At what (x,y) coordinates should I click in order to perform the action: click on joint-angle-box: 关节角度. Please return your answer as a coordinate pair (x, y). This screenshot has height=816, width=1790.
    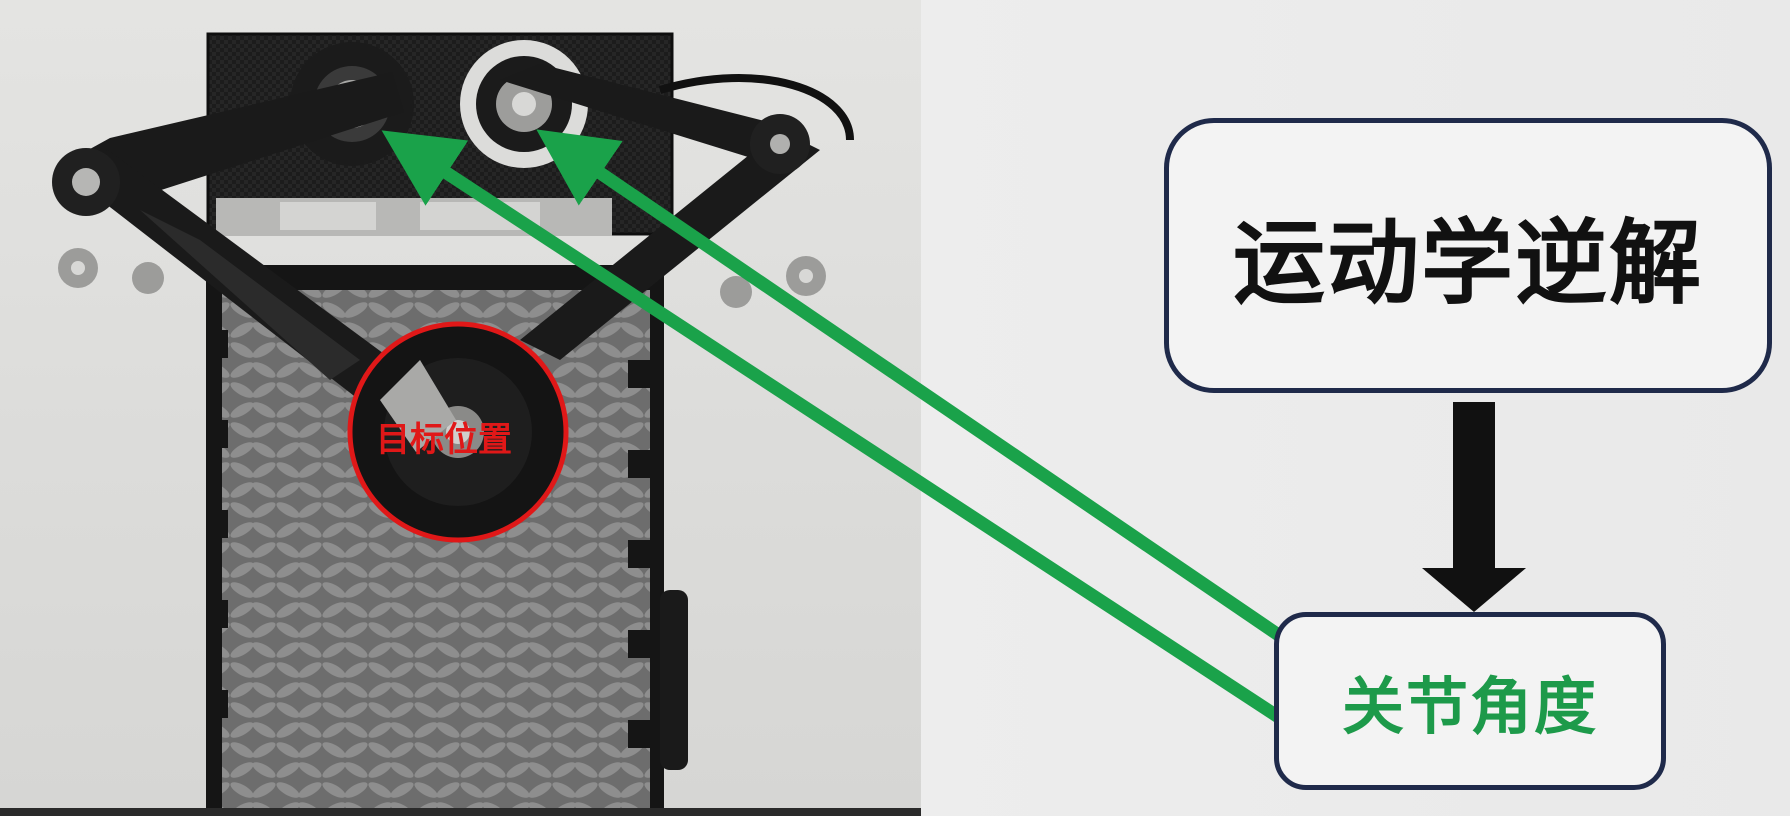
    Looking at the image, I should click on (1470, 701).